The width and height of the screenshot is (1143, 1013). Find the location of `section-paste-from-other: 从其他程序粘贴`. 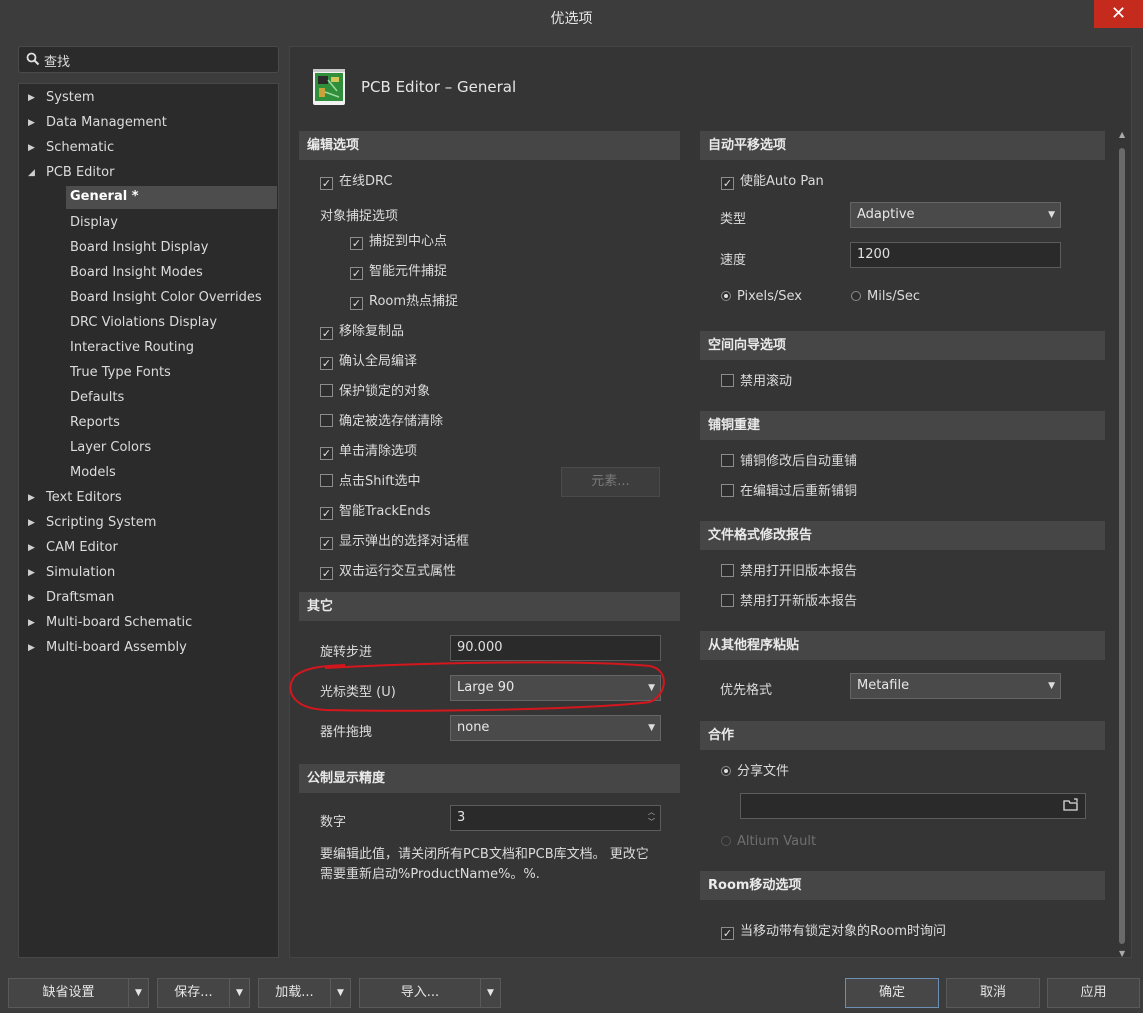

section-paste-from-other: 从其他程序粘贴 is located at coordinates (902, 645).